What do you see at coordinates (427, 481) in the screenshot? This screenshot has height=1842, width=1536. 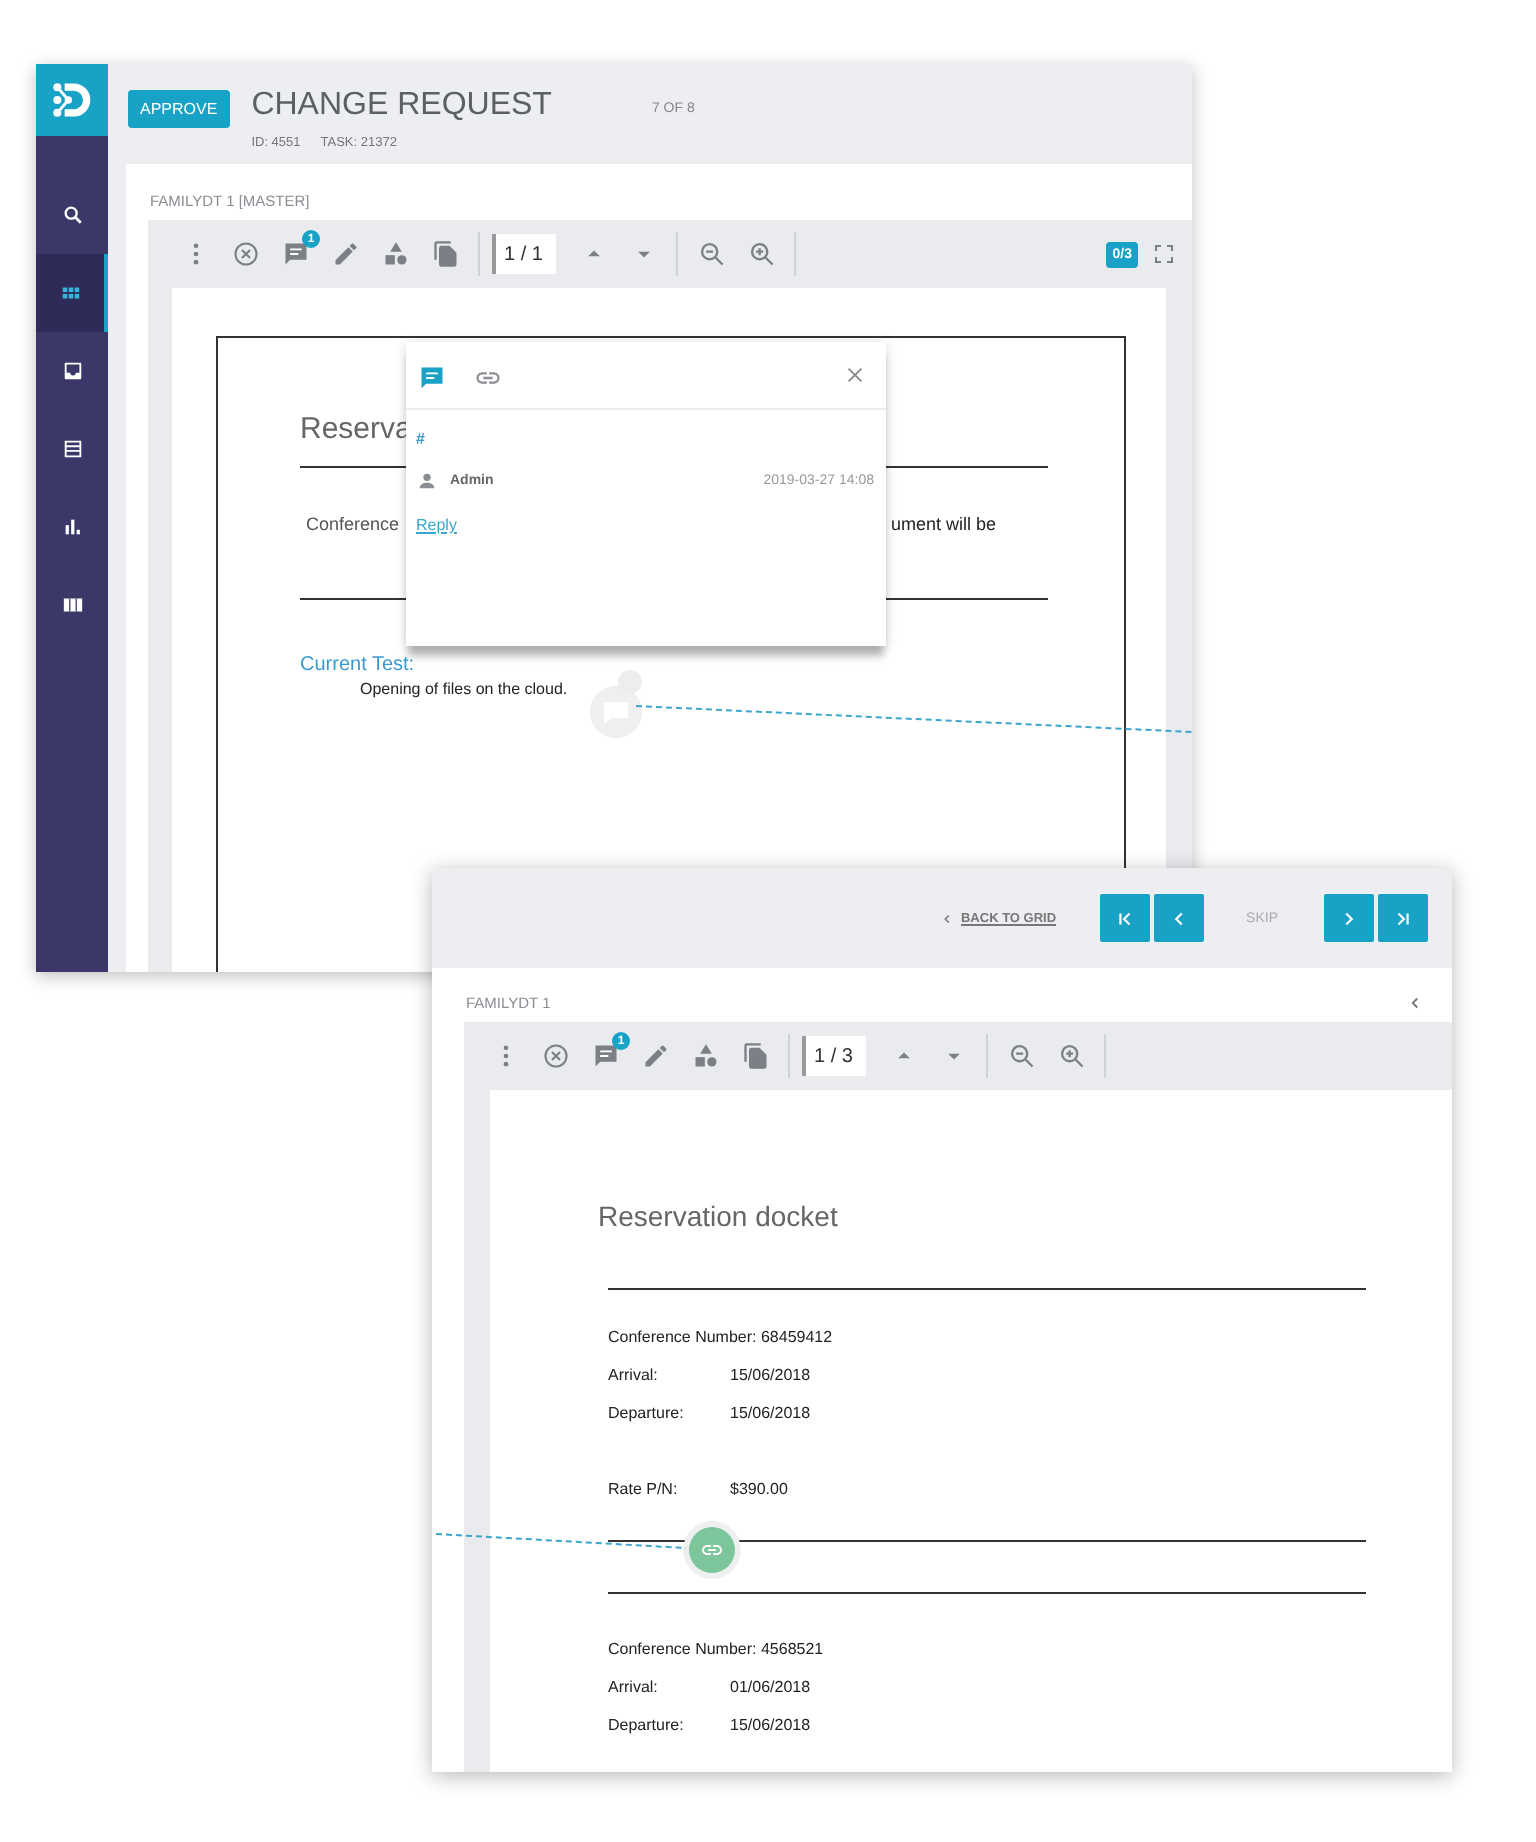 I see `user-icon` at bounding box center [427, 481].